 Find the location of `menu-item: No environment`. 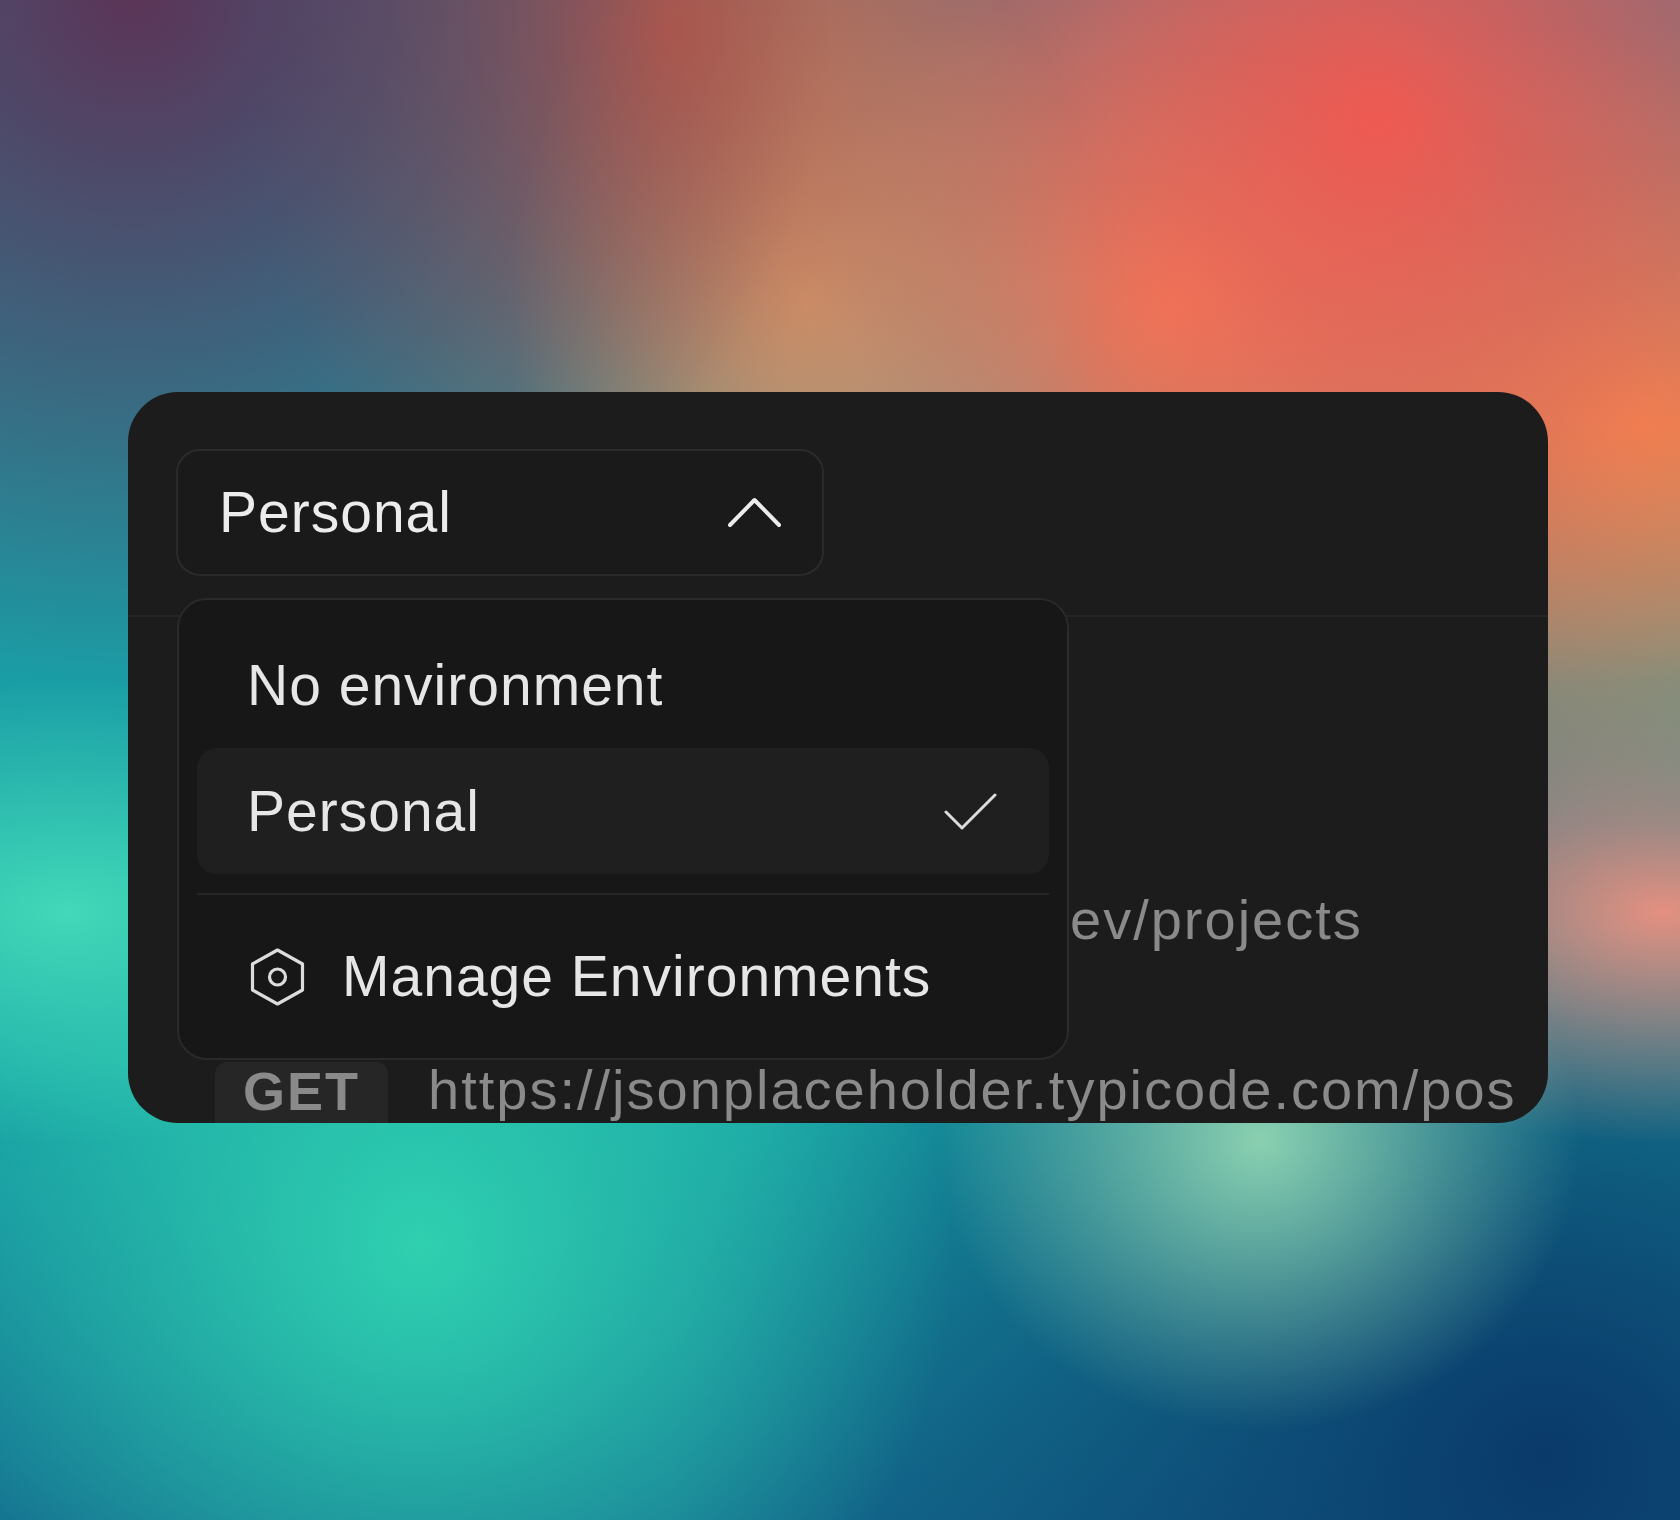

menu-item: No environment is located at coordinates (623, 685).